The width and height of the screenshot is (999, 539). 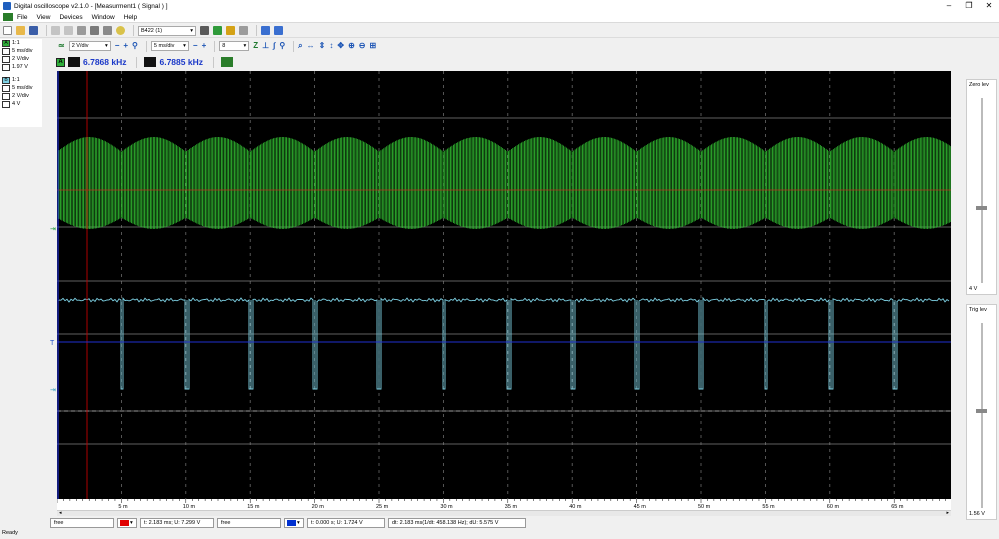 I want to click on cursor1-readout: t: 2.183 ms; U: 7.299 V, so click(x=177, y=523).